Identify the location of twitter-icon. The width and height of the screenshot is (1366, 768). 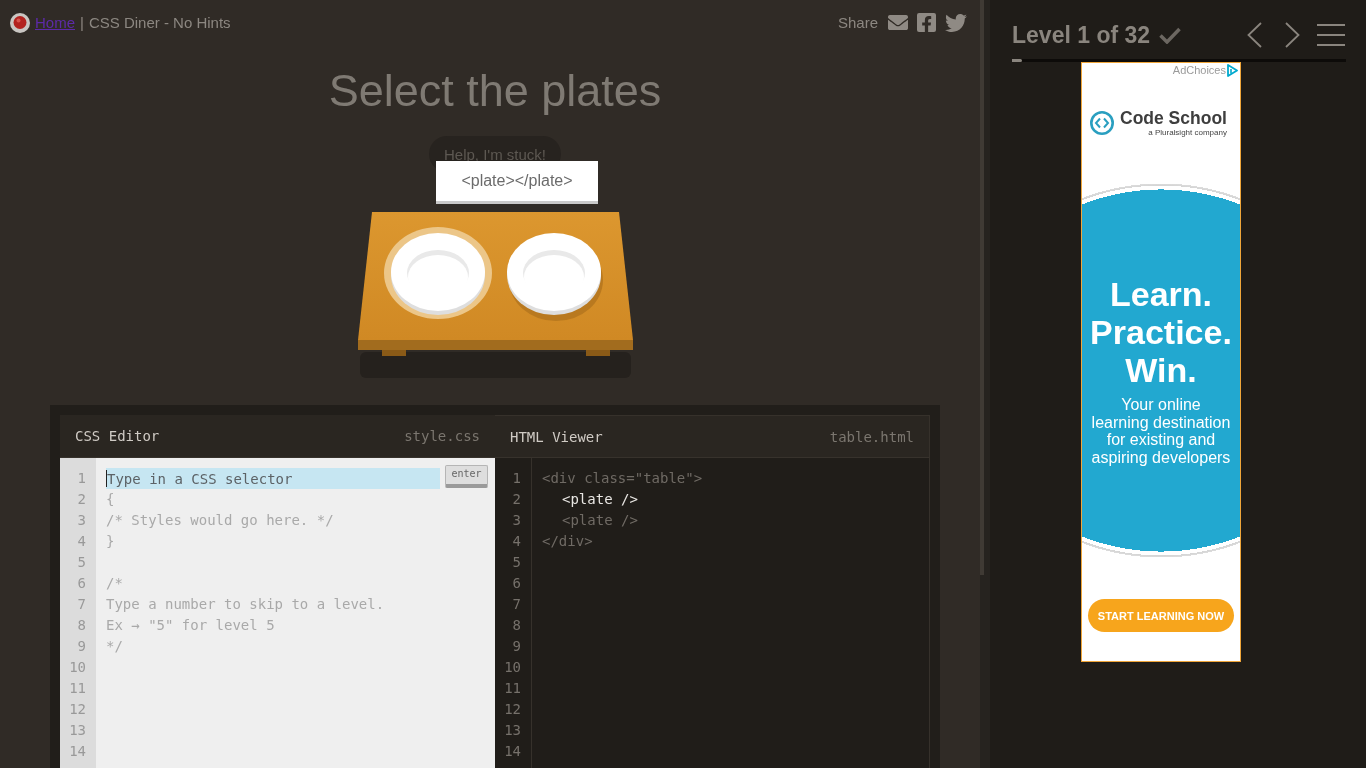
(956, 22).